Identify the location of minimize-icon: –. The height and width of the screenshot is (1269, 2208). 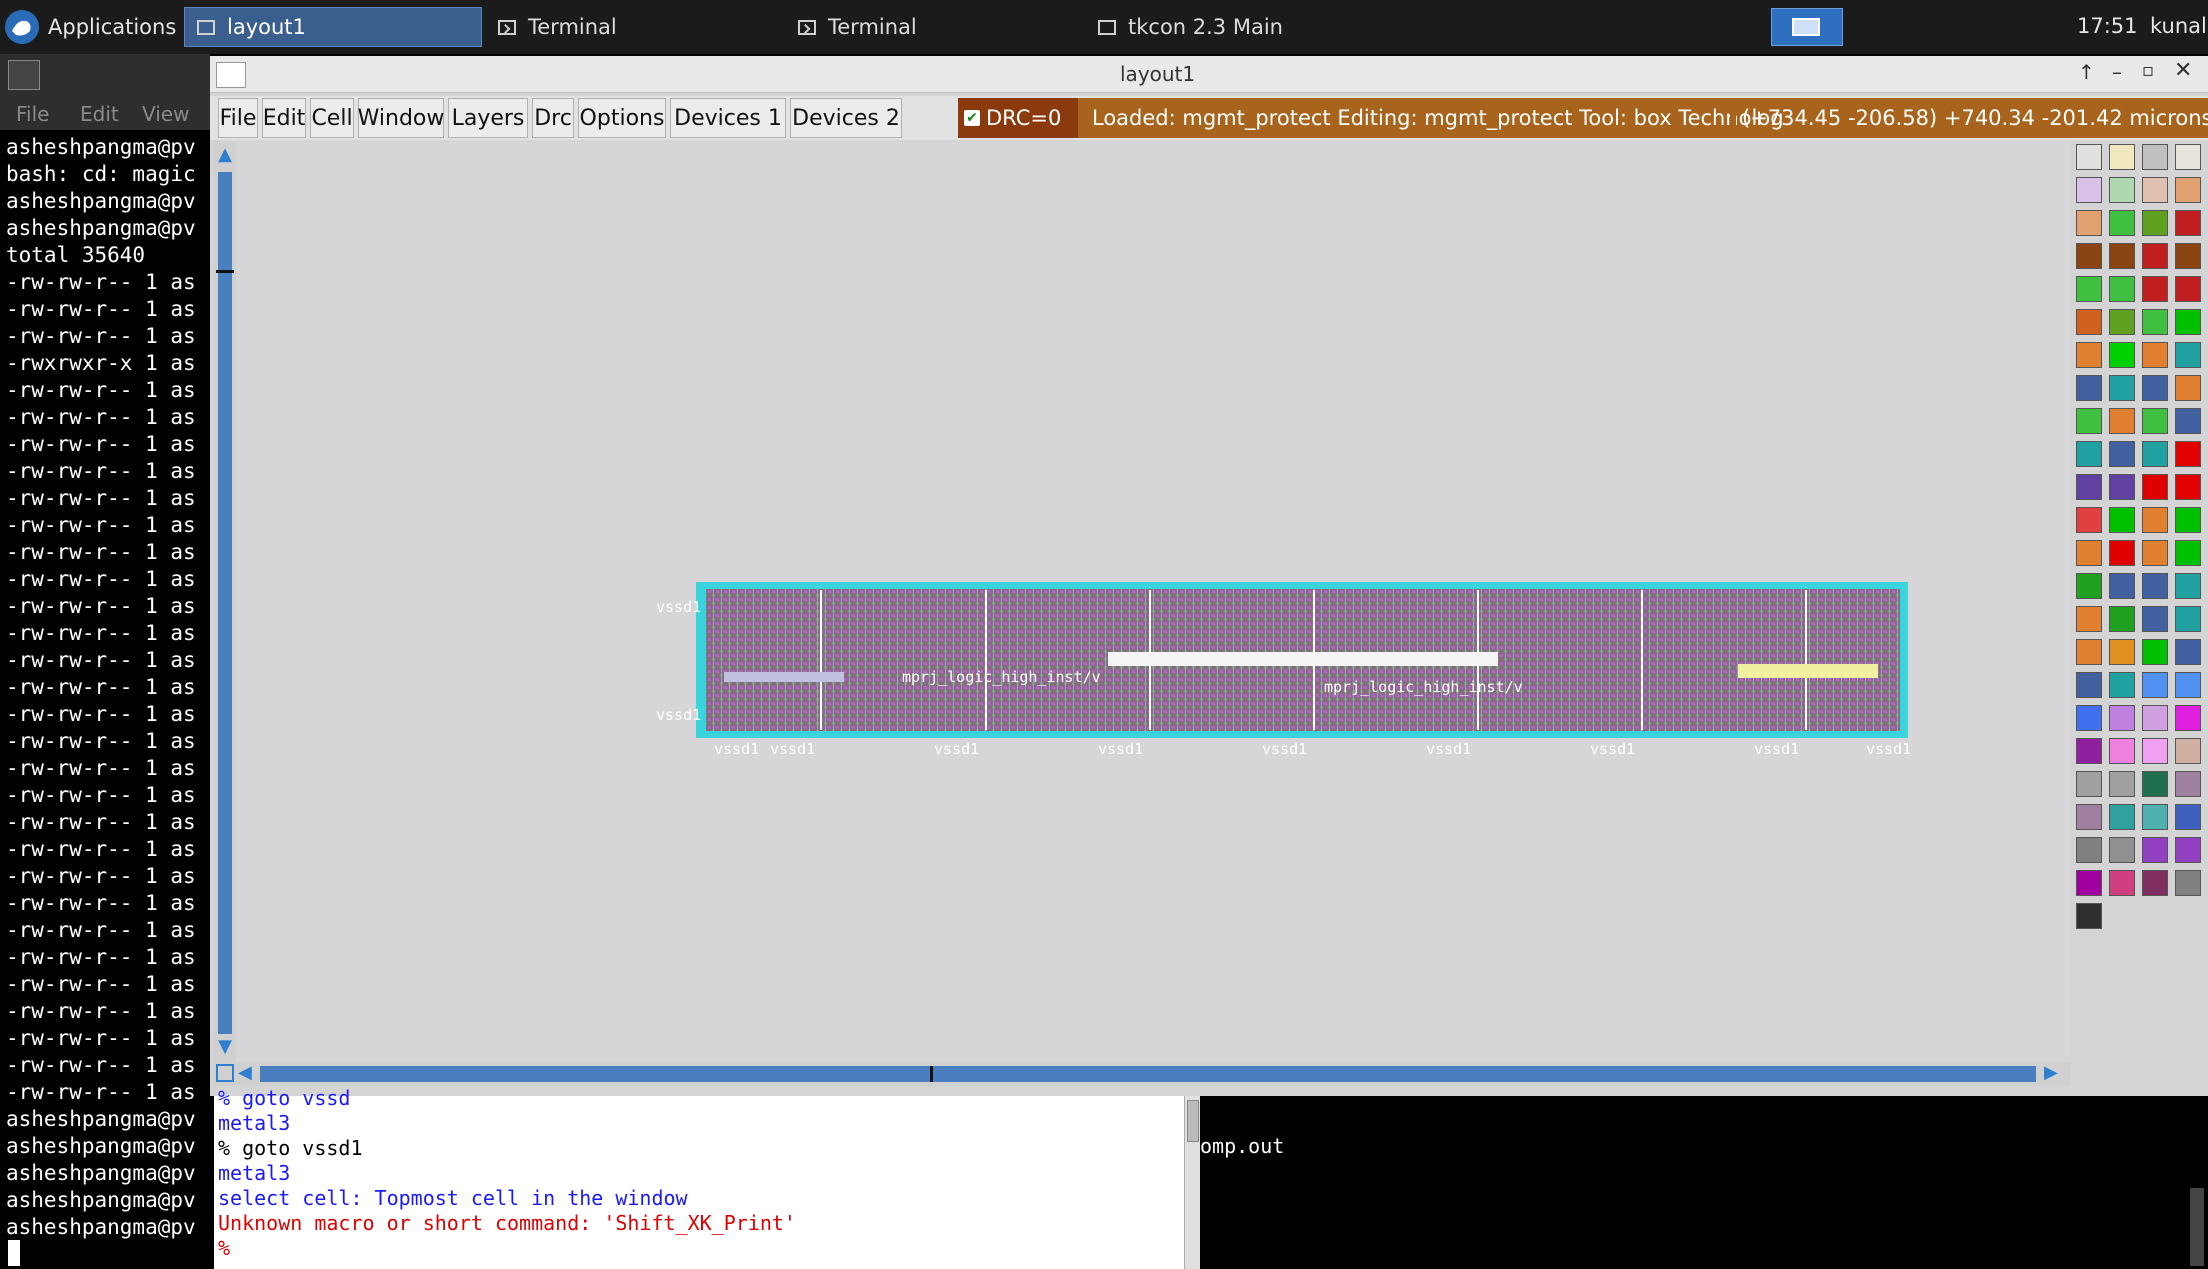
(2117, 72).